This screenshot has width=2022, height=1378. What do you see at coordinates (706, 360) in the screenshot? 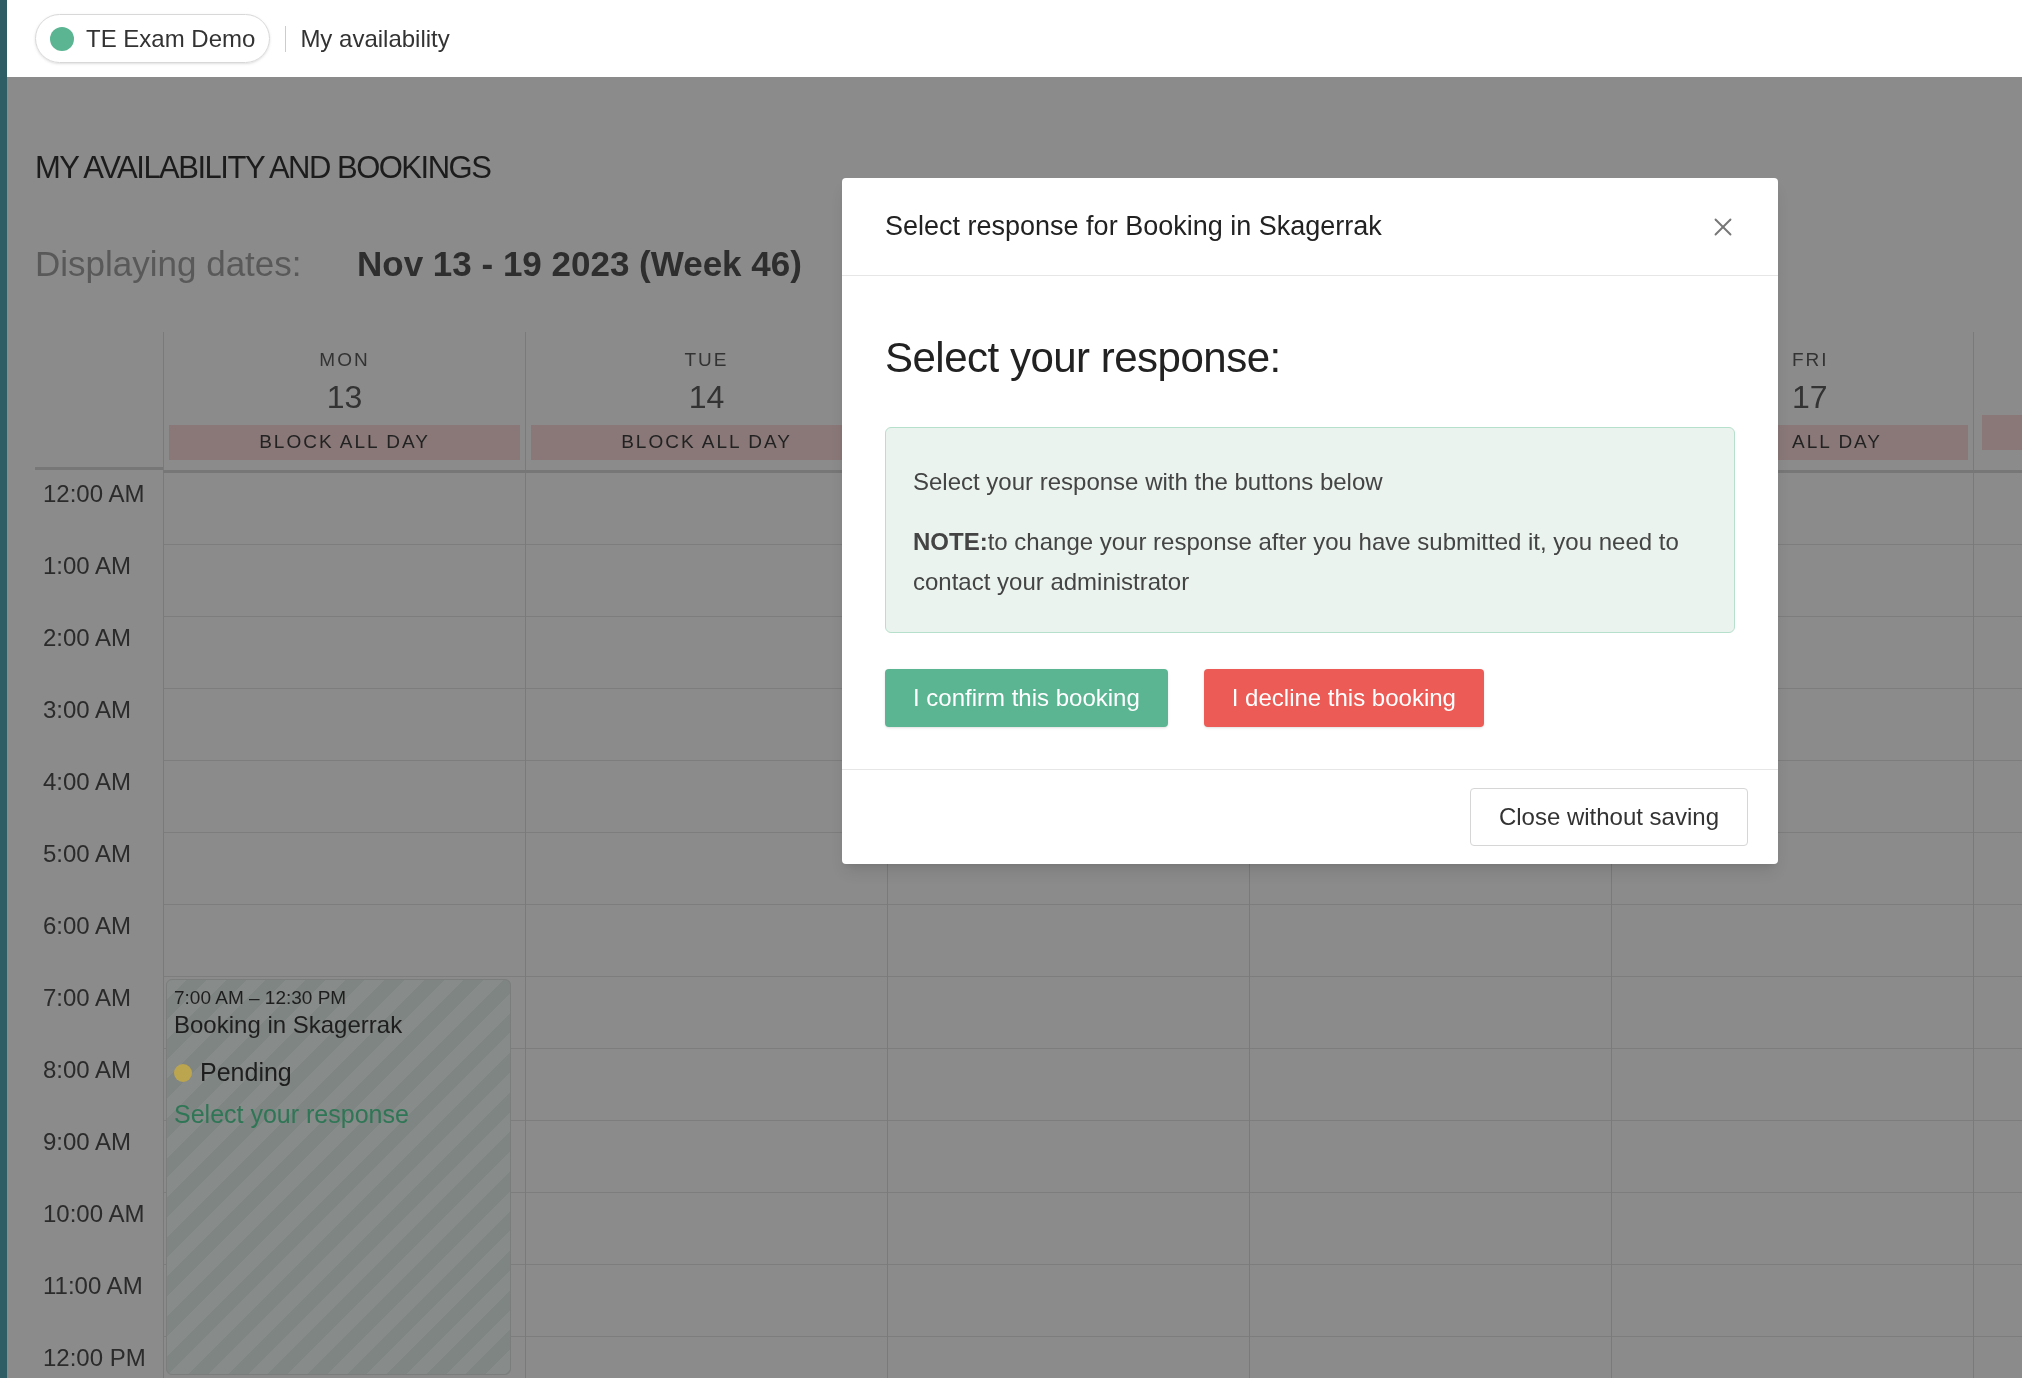
I see `weekday-label: TUE` at bounding box center [706, 360].